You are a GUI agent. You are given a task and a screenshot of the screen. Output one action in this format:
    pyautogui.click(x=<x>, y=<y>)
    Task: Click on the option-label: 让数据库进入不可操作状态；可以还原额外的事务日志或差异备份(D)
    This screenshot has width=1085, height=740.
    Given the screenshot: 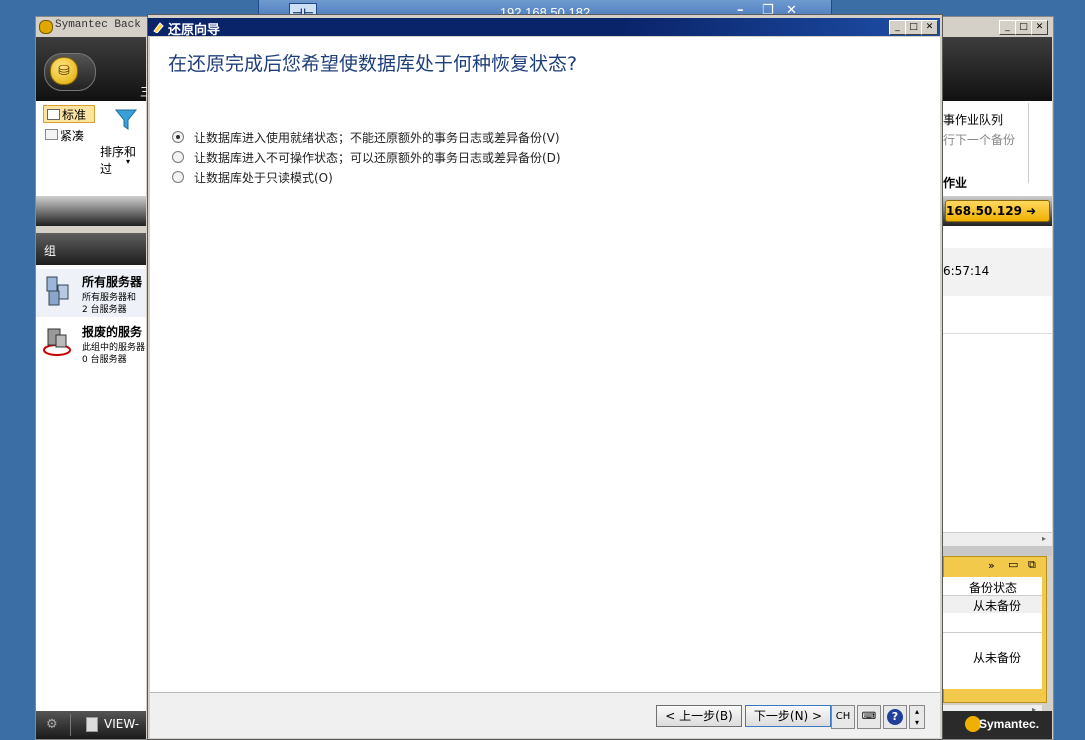 What is the action you would take?
    pyautogui.click(x=377, y=158)
    